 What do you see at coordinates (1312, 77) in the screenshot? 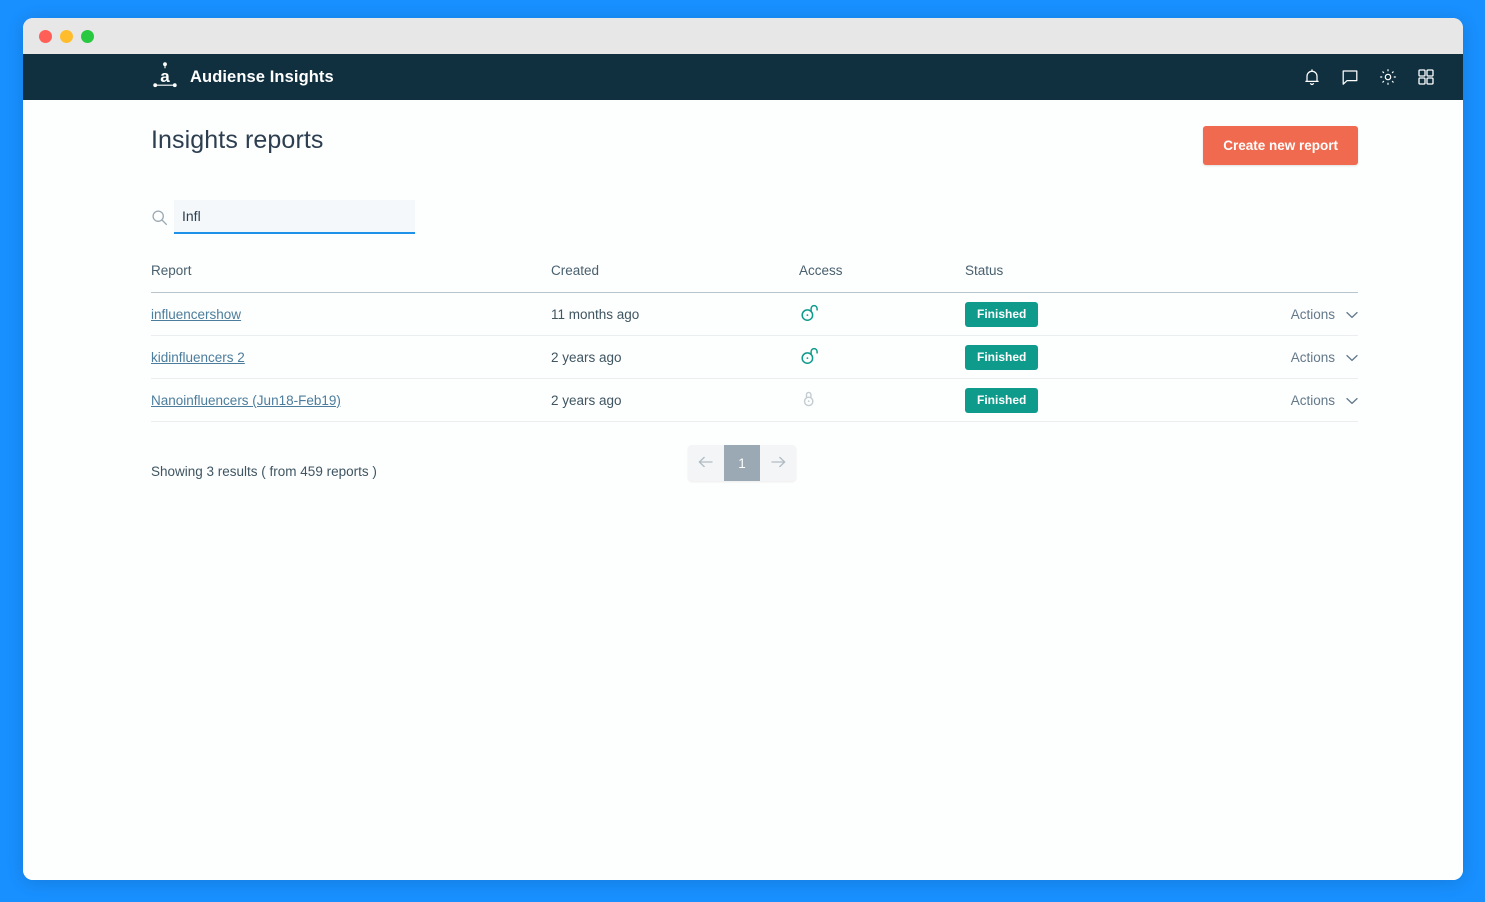
I see `bell-icon` at bounding box center [1312, 77].